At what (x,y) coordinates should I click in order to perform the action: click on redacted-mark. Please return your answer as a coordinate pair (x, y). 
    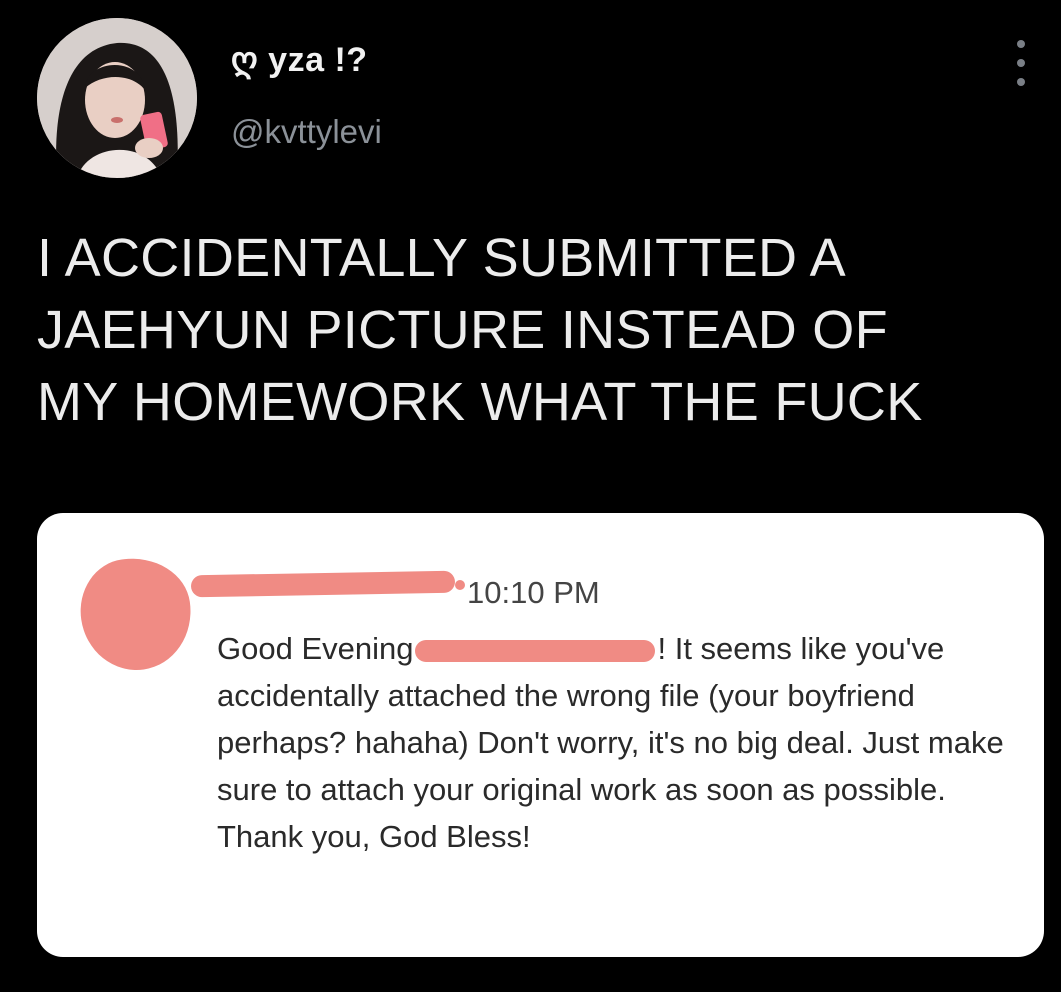
    Looking at the image, I should click on (460, 585).